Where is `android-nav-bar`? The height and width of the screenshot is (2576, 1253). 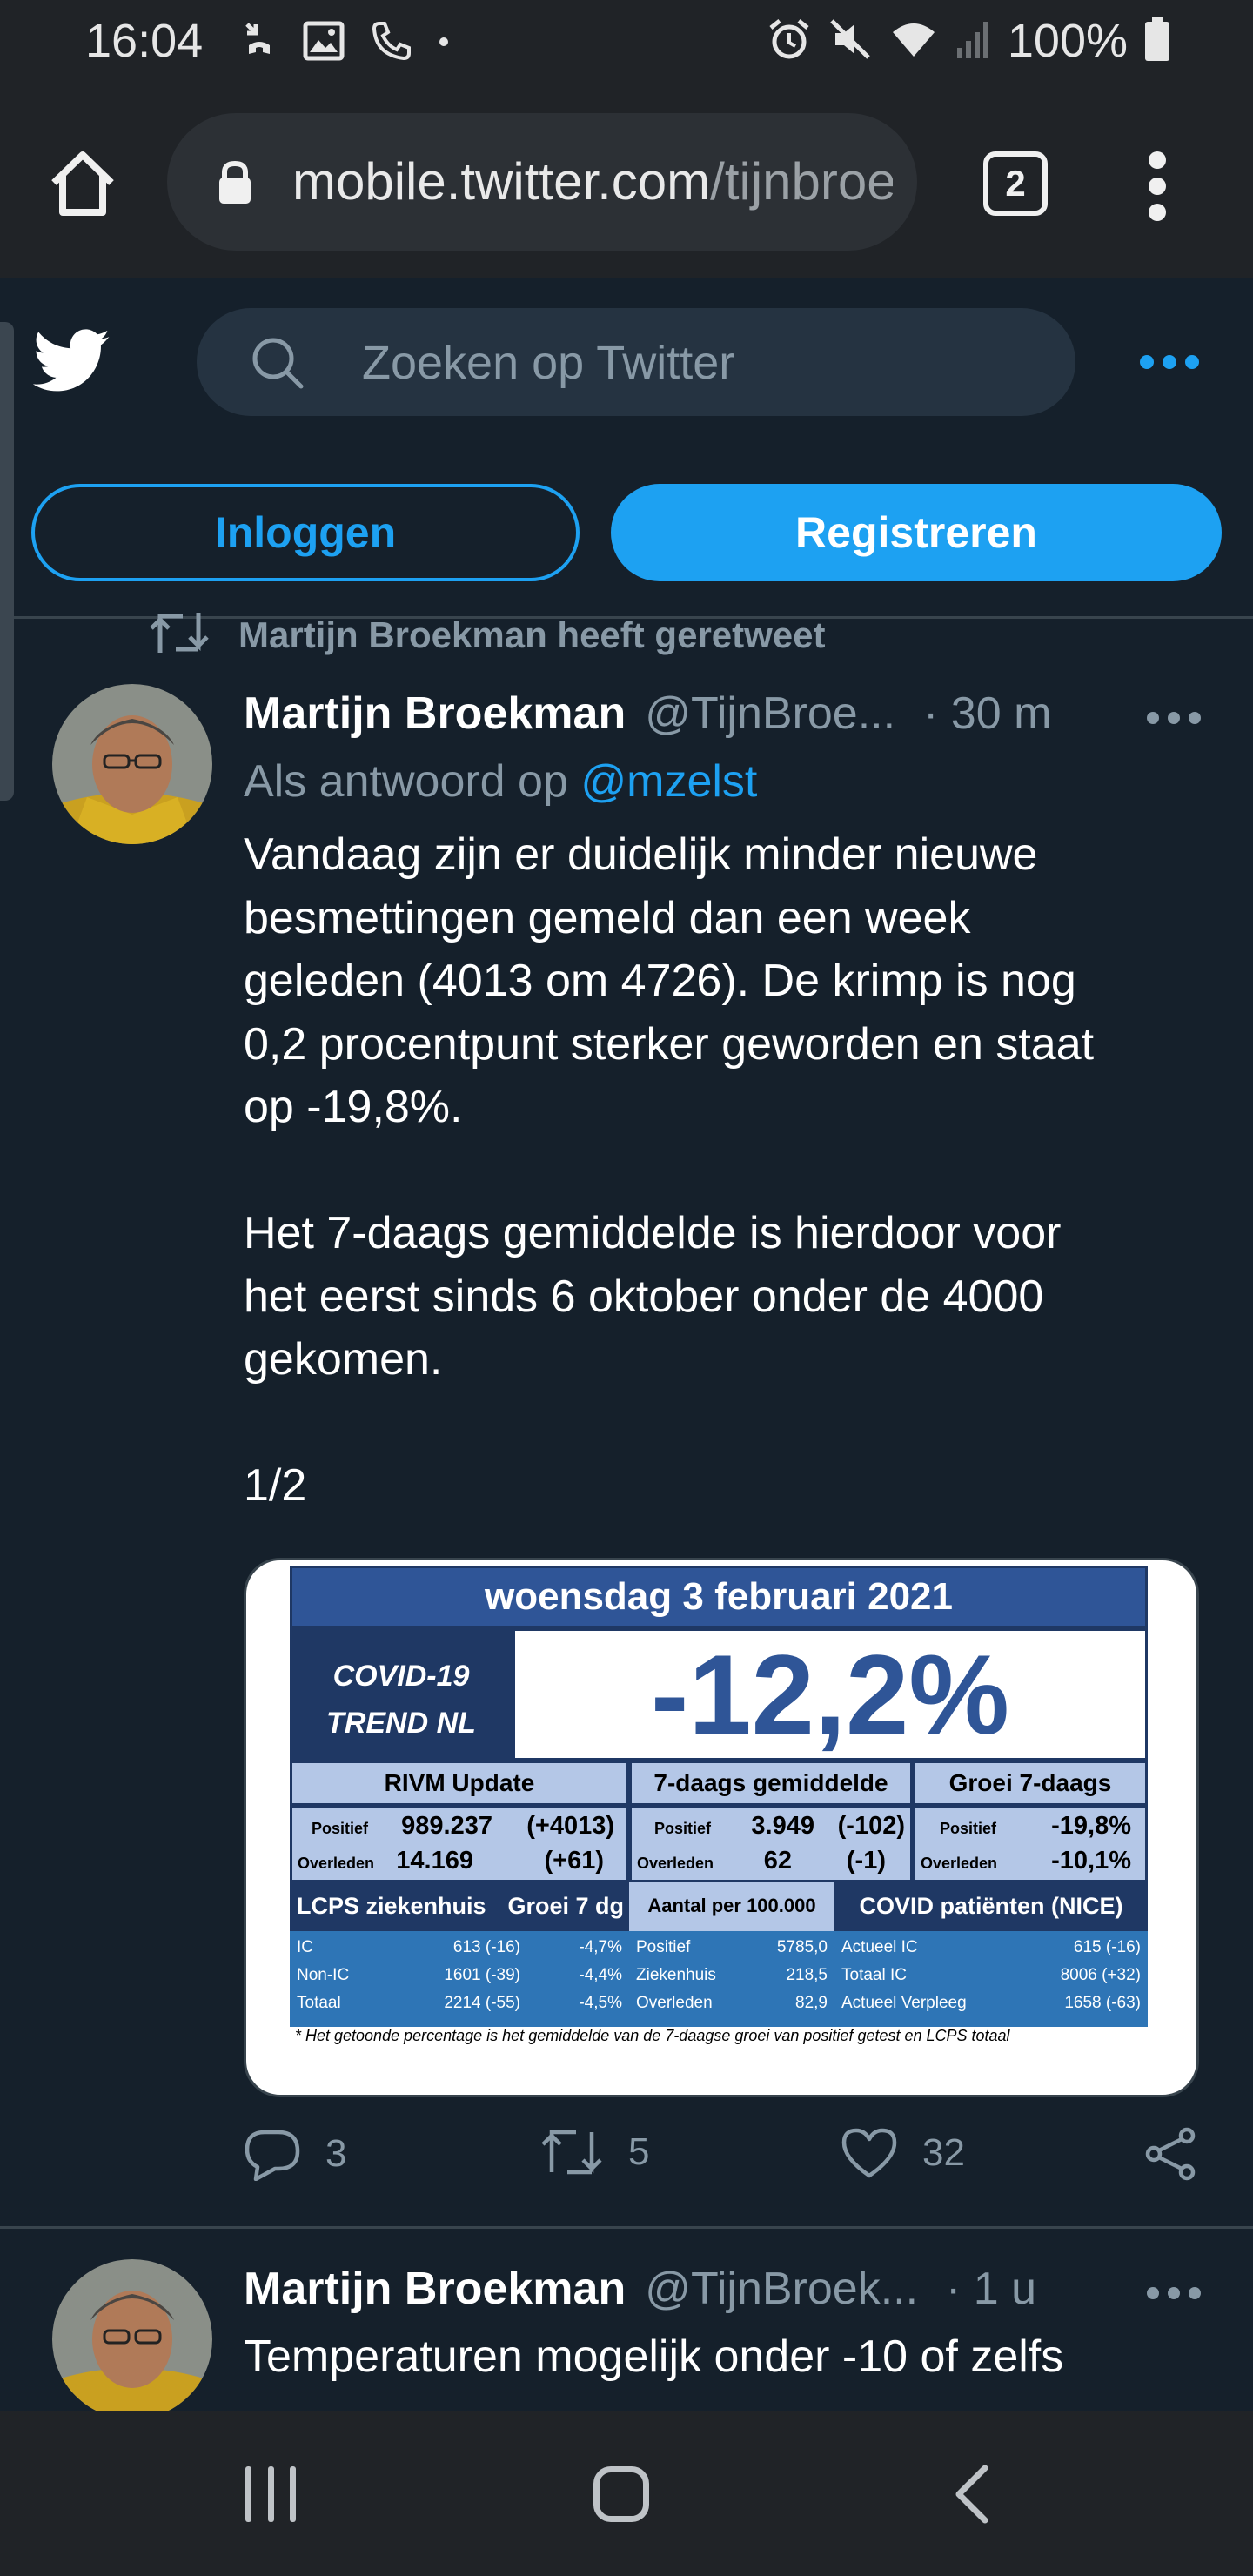 android-nav-bar is located at coordinates (626, 2493).